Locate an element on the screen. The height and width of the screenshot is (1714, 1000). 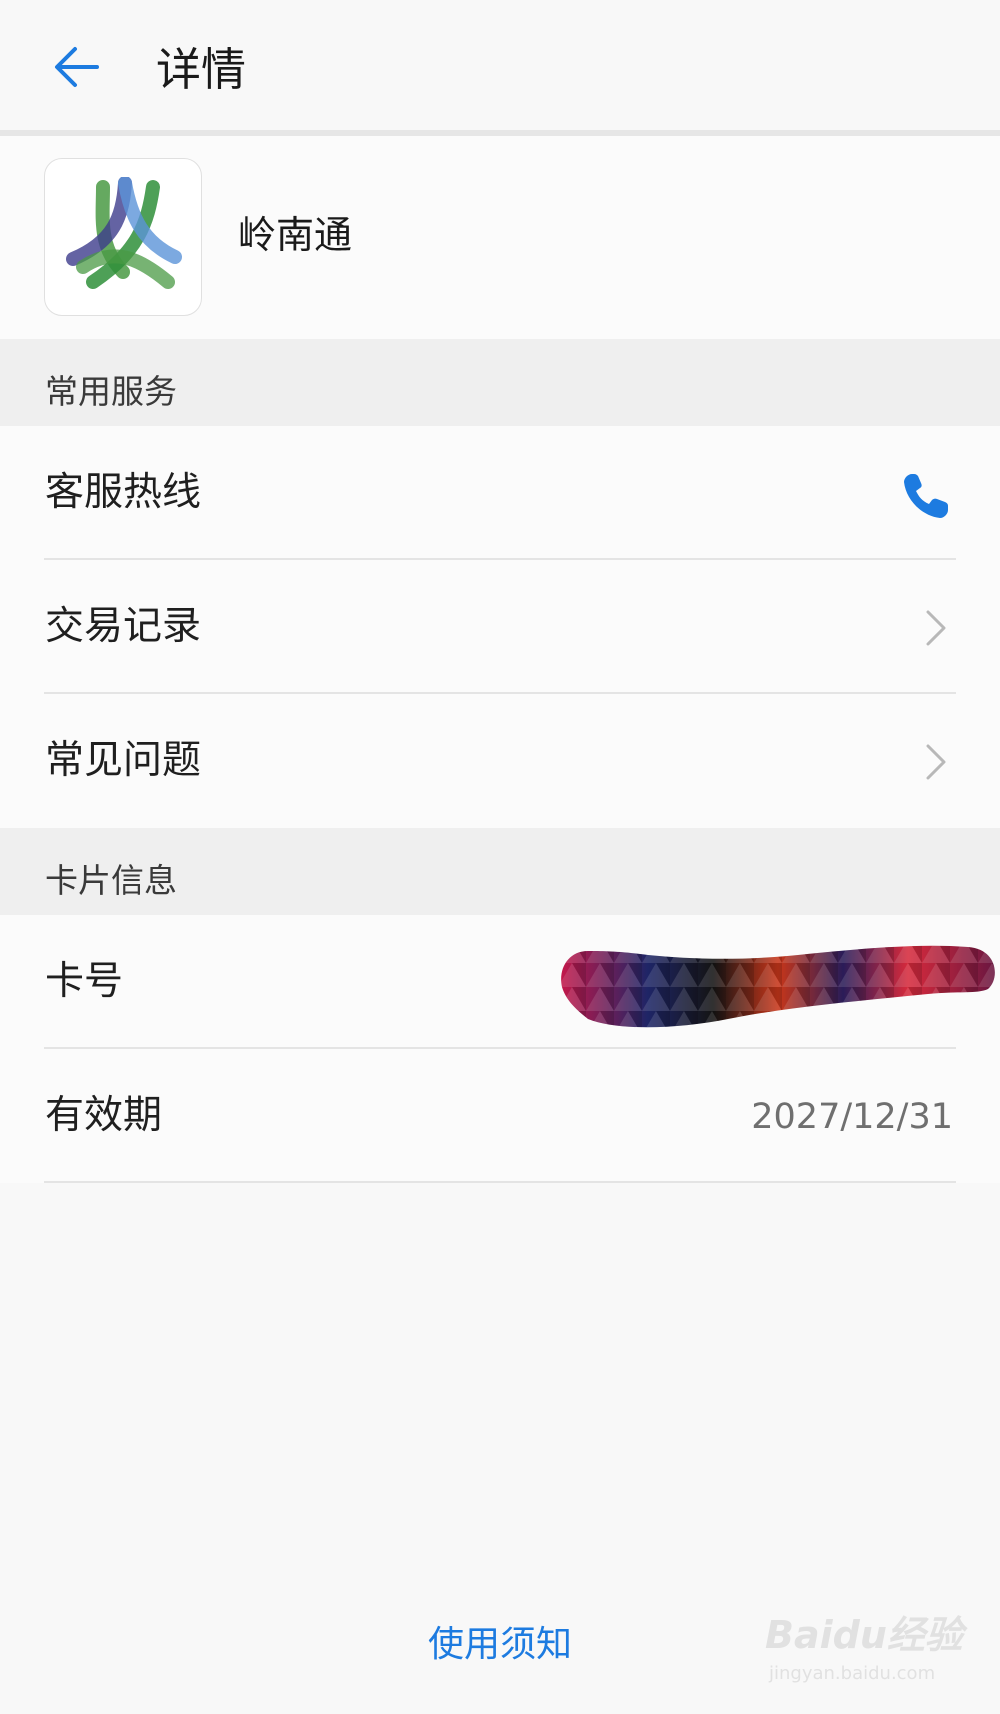
list-item-transaction-records: 交易记录 is located at coordinates (500, 627).